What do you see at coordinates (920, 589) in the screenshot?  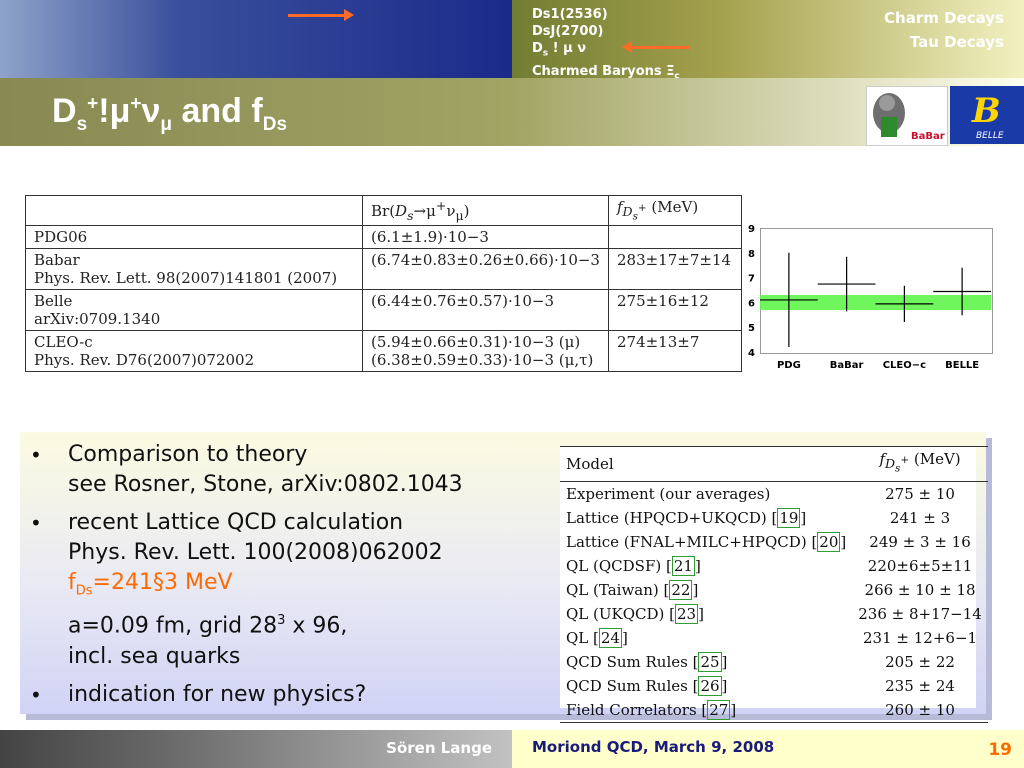 I see `model-value: 266 ± 10 ± 18` at bounding box center [920, 589].